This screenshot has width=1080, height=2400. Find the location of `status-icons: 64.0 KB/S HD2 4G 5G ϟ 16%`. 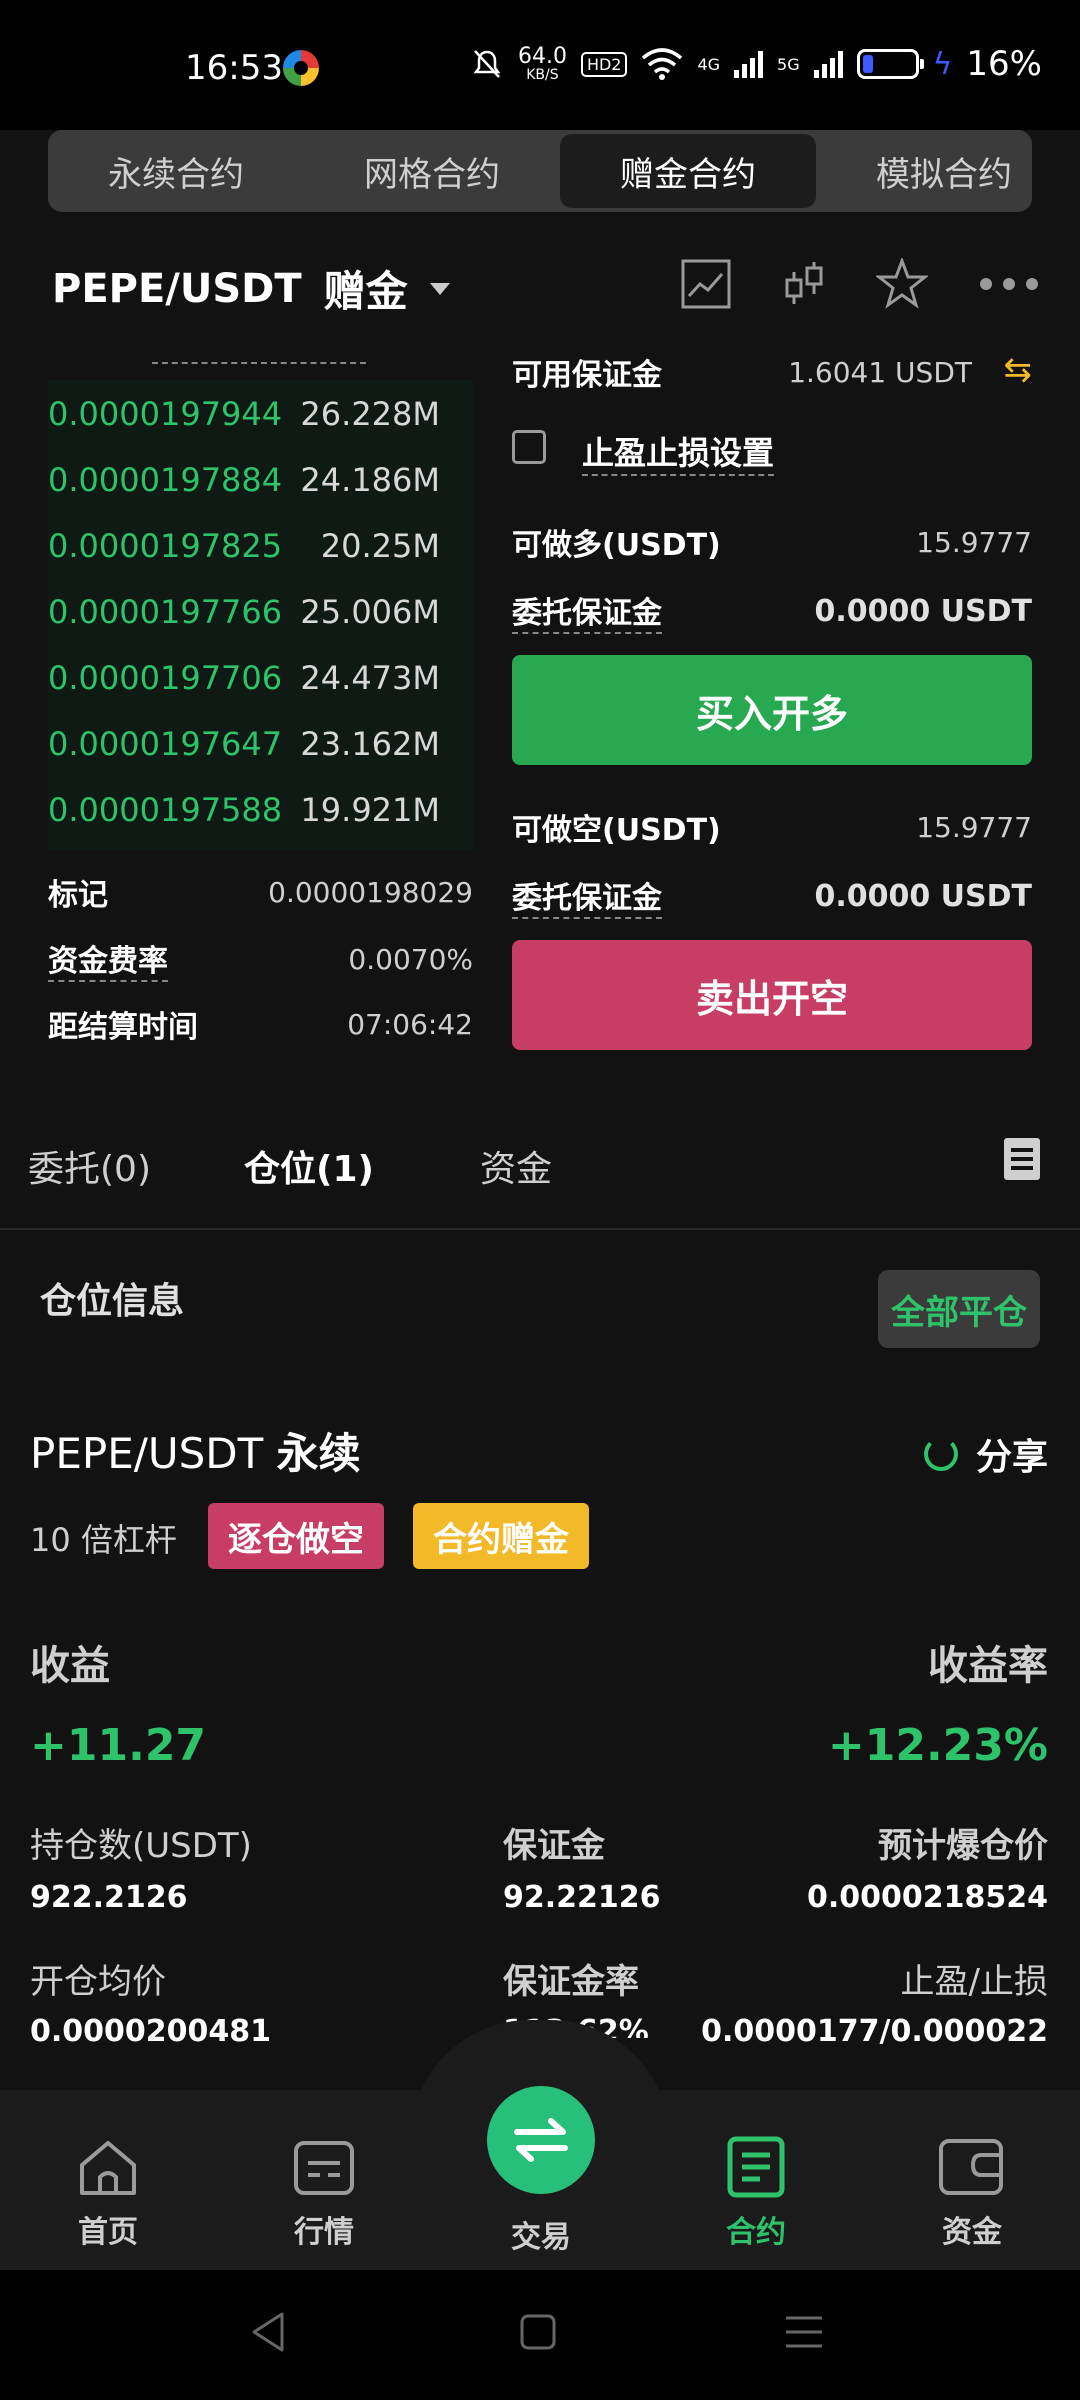

status-icons: 64.0 KB/S HD2 4G 5G ϟ 16% is located at coordinates (756, 64).